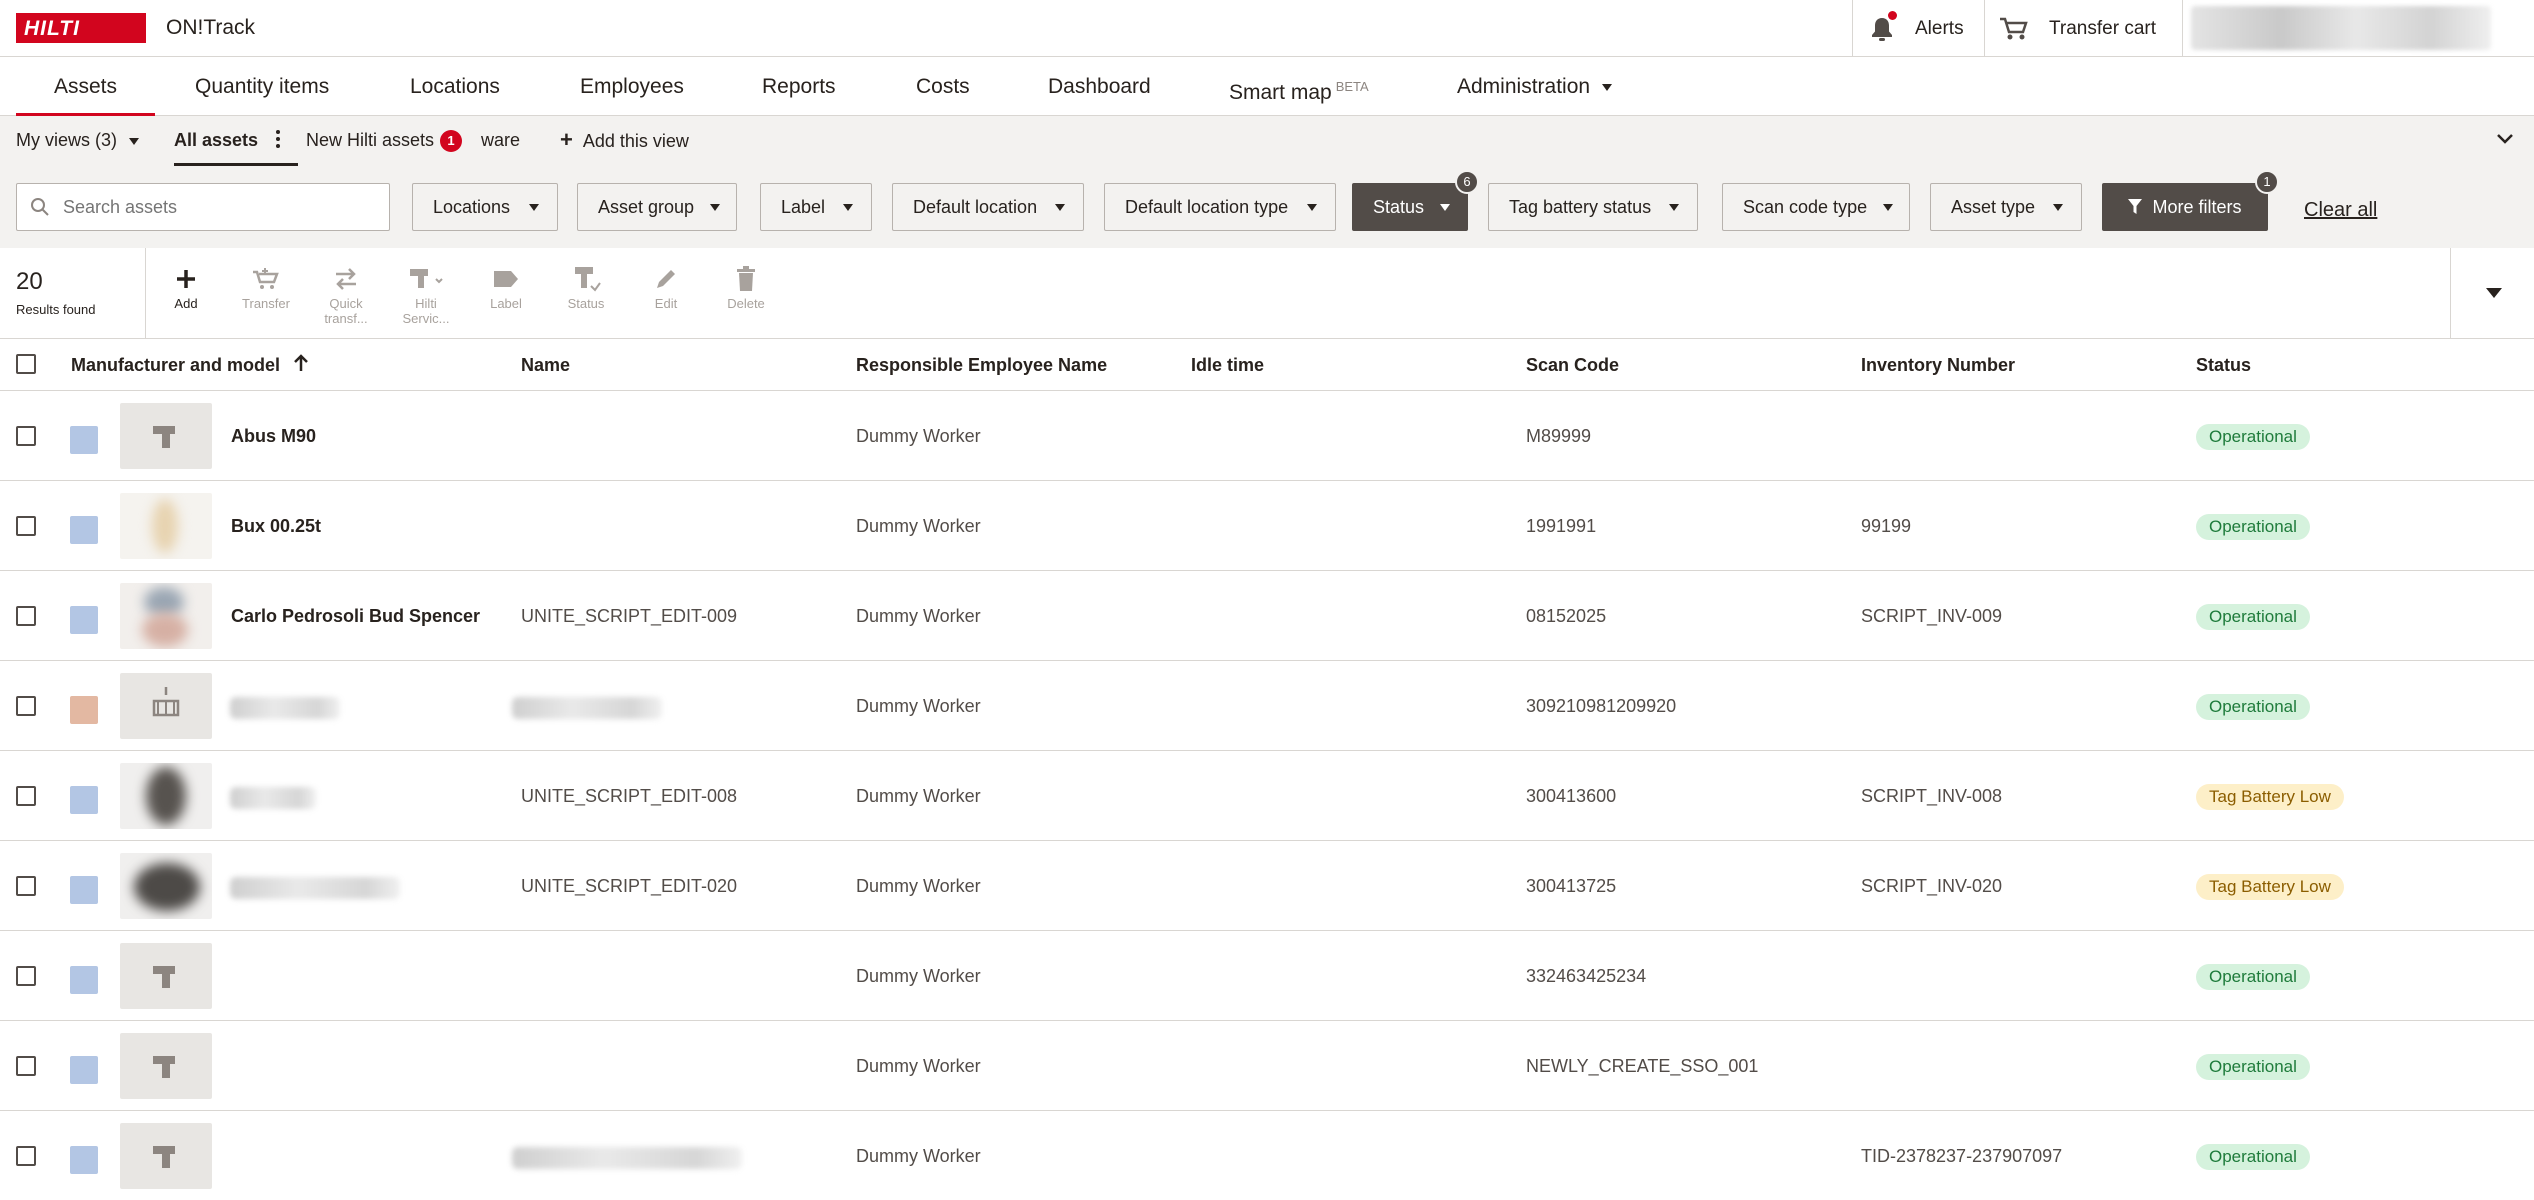 This screenshot has width=2534, height=1200. Describe the element at coordinates (1099, 86) in the screenshot. I see `nav-dashboard: Dashboard` at that location.